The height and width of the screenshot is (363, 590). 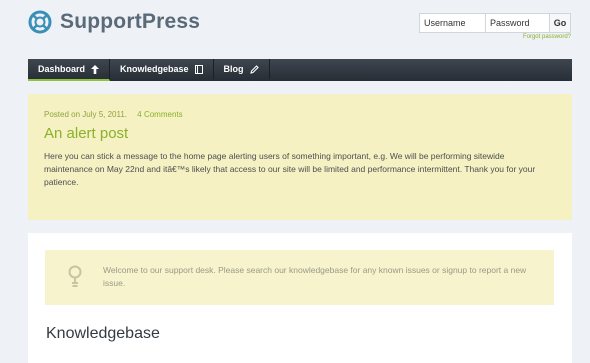 I want to click on comments-link: 4 Comments, so click(x=159, y=114).